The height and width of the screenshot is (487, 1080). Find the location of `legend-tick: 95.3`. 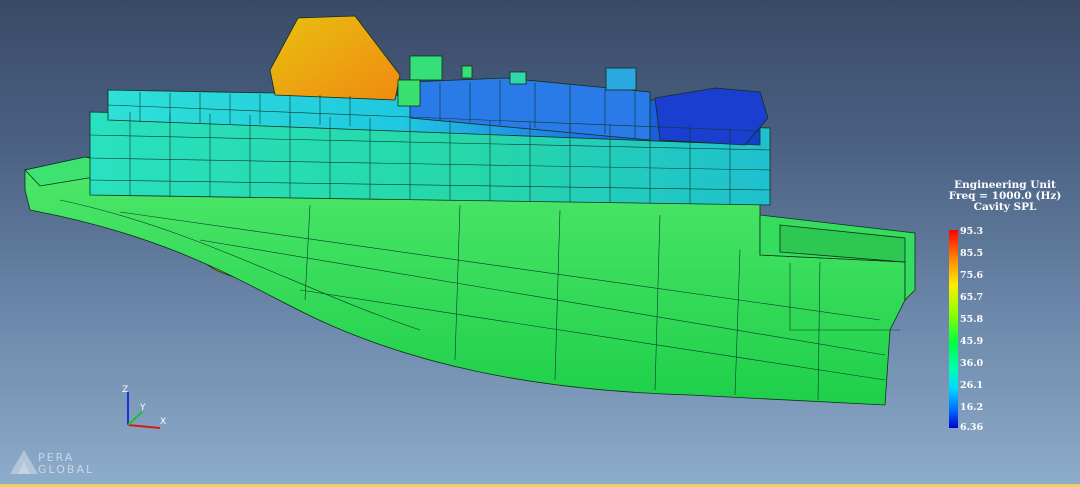

legend-tick: 95.3 is located at coordinates (972, 231).